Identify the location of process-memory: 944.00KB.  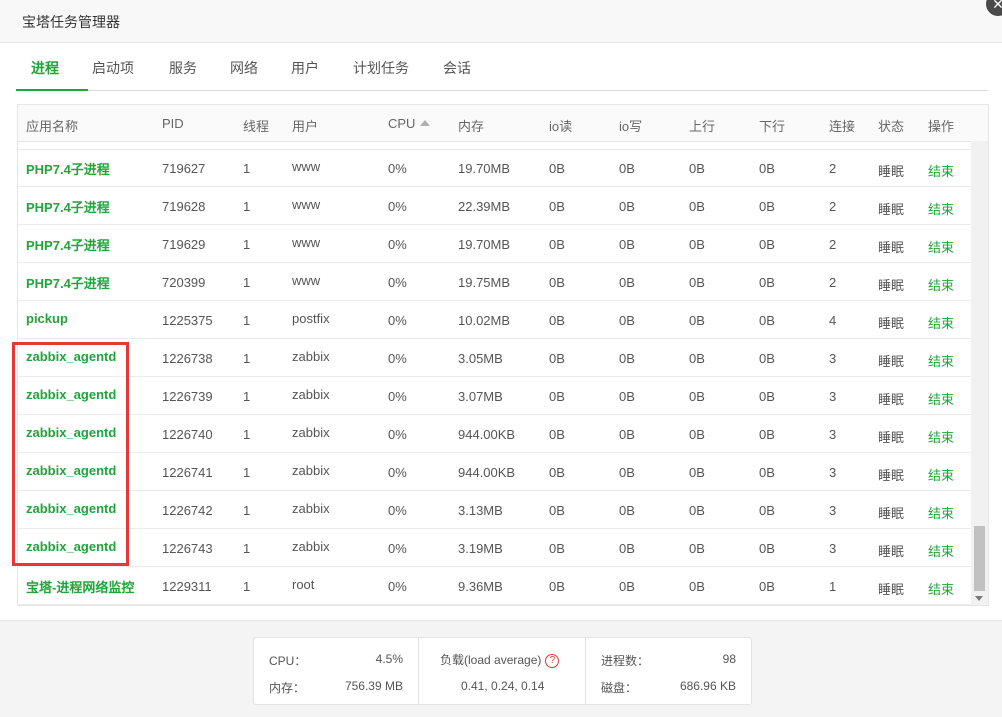
(487, 472).